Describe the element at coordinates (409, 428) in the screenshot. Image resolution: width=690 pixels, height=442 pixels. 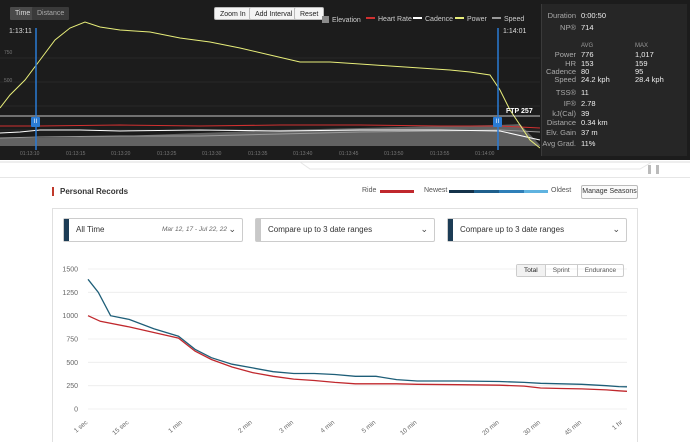
I see `x-tick-label: 10 min` at that location.